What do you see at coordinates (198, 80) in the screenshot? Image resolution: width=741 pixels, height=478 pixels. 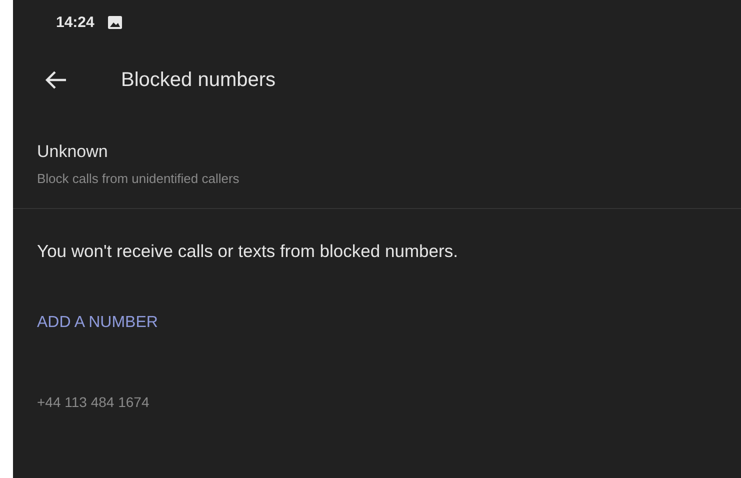 I see `screen-title: Blocked numbers` at bounding box center [198, 80].